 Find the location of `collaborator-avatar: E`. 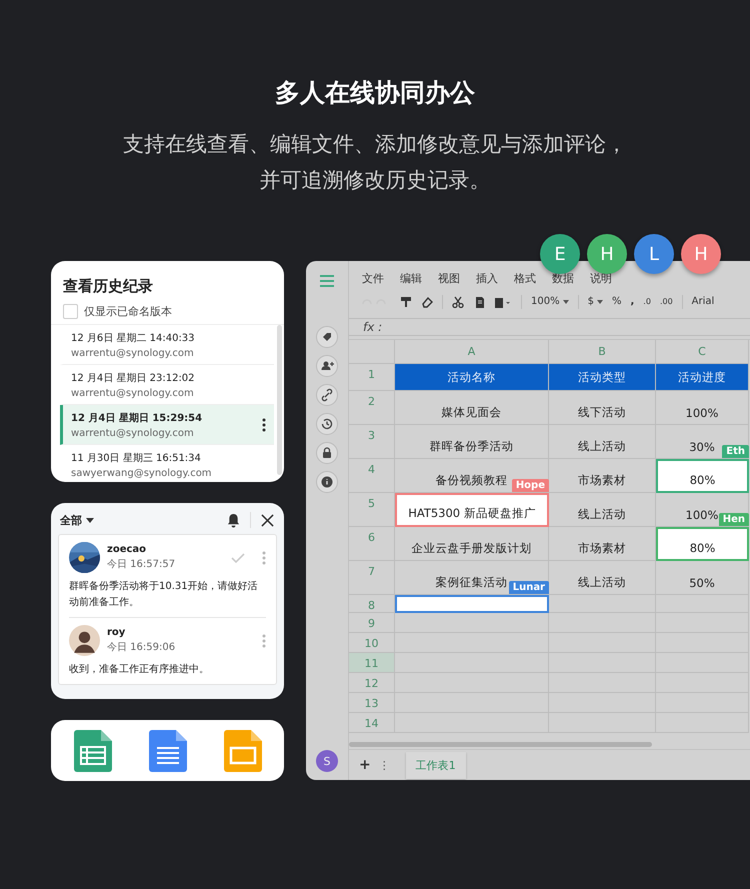

collaborator-avatar: E is located at coordinates (560, 254).